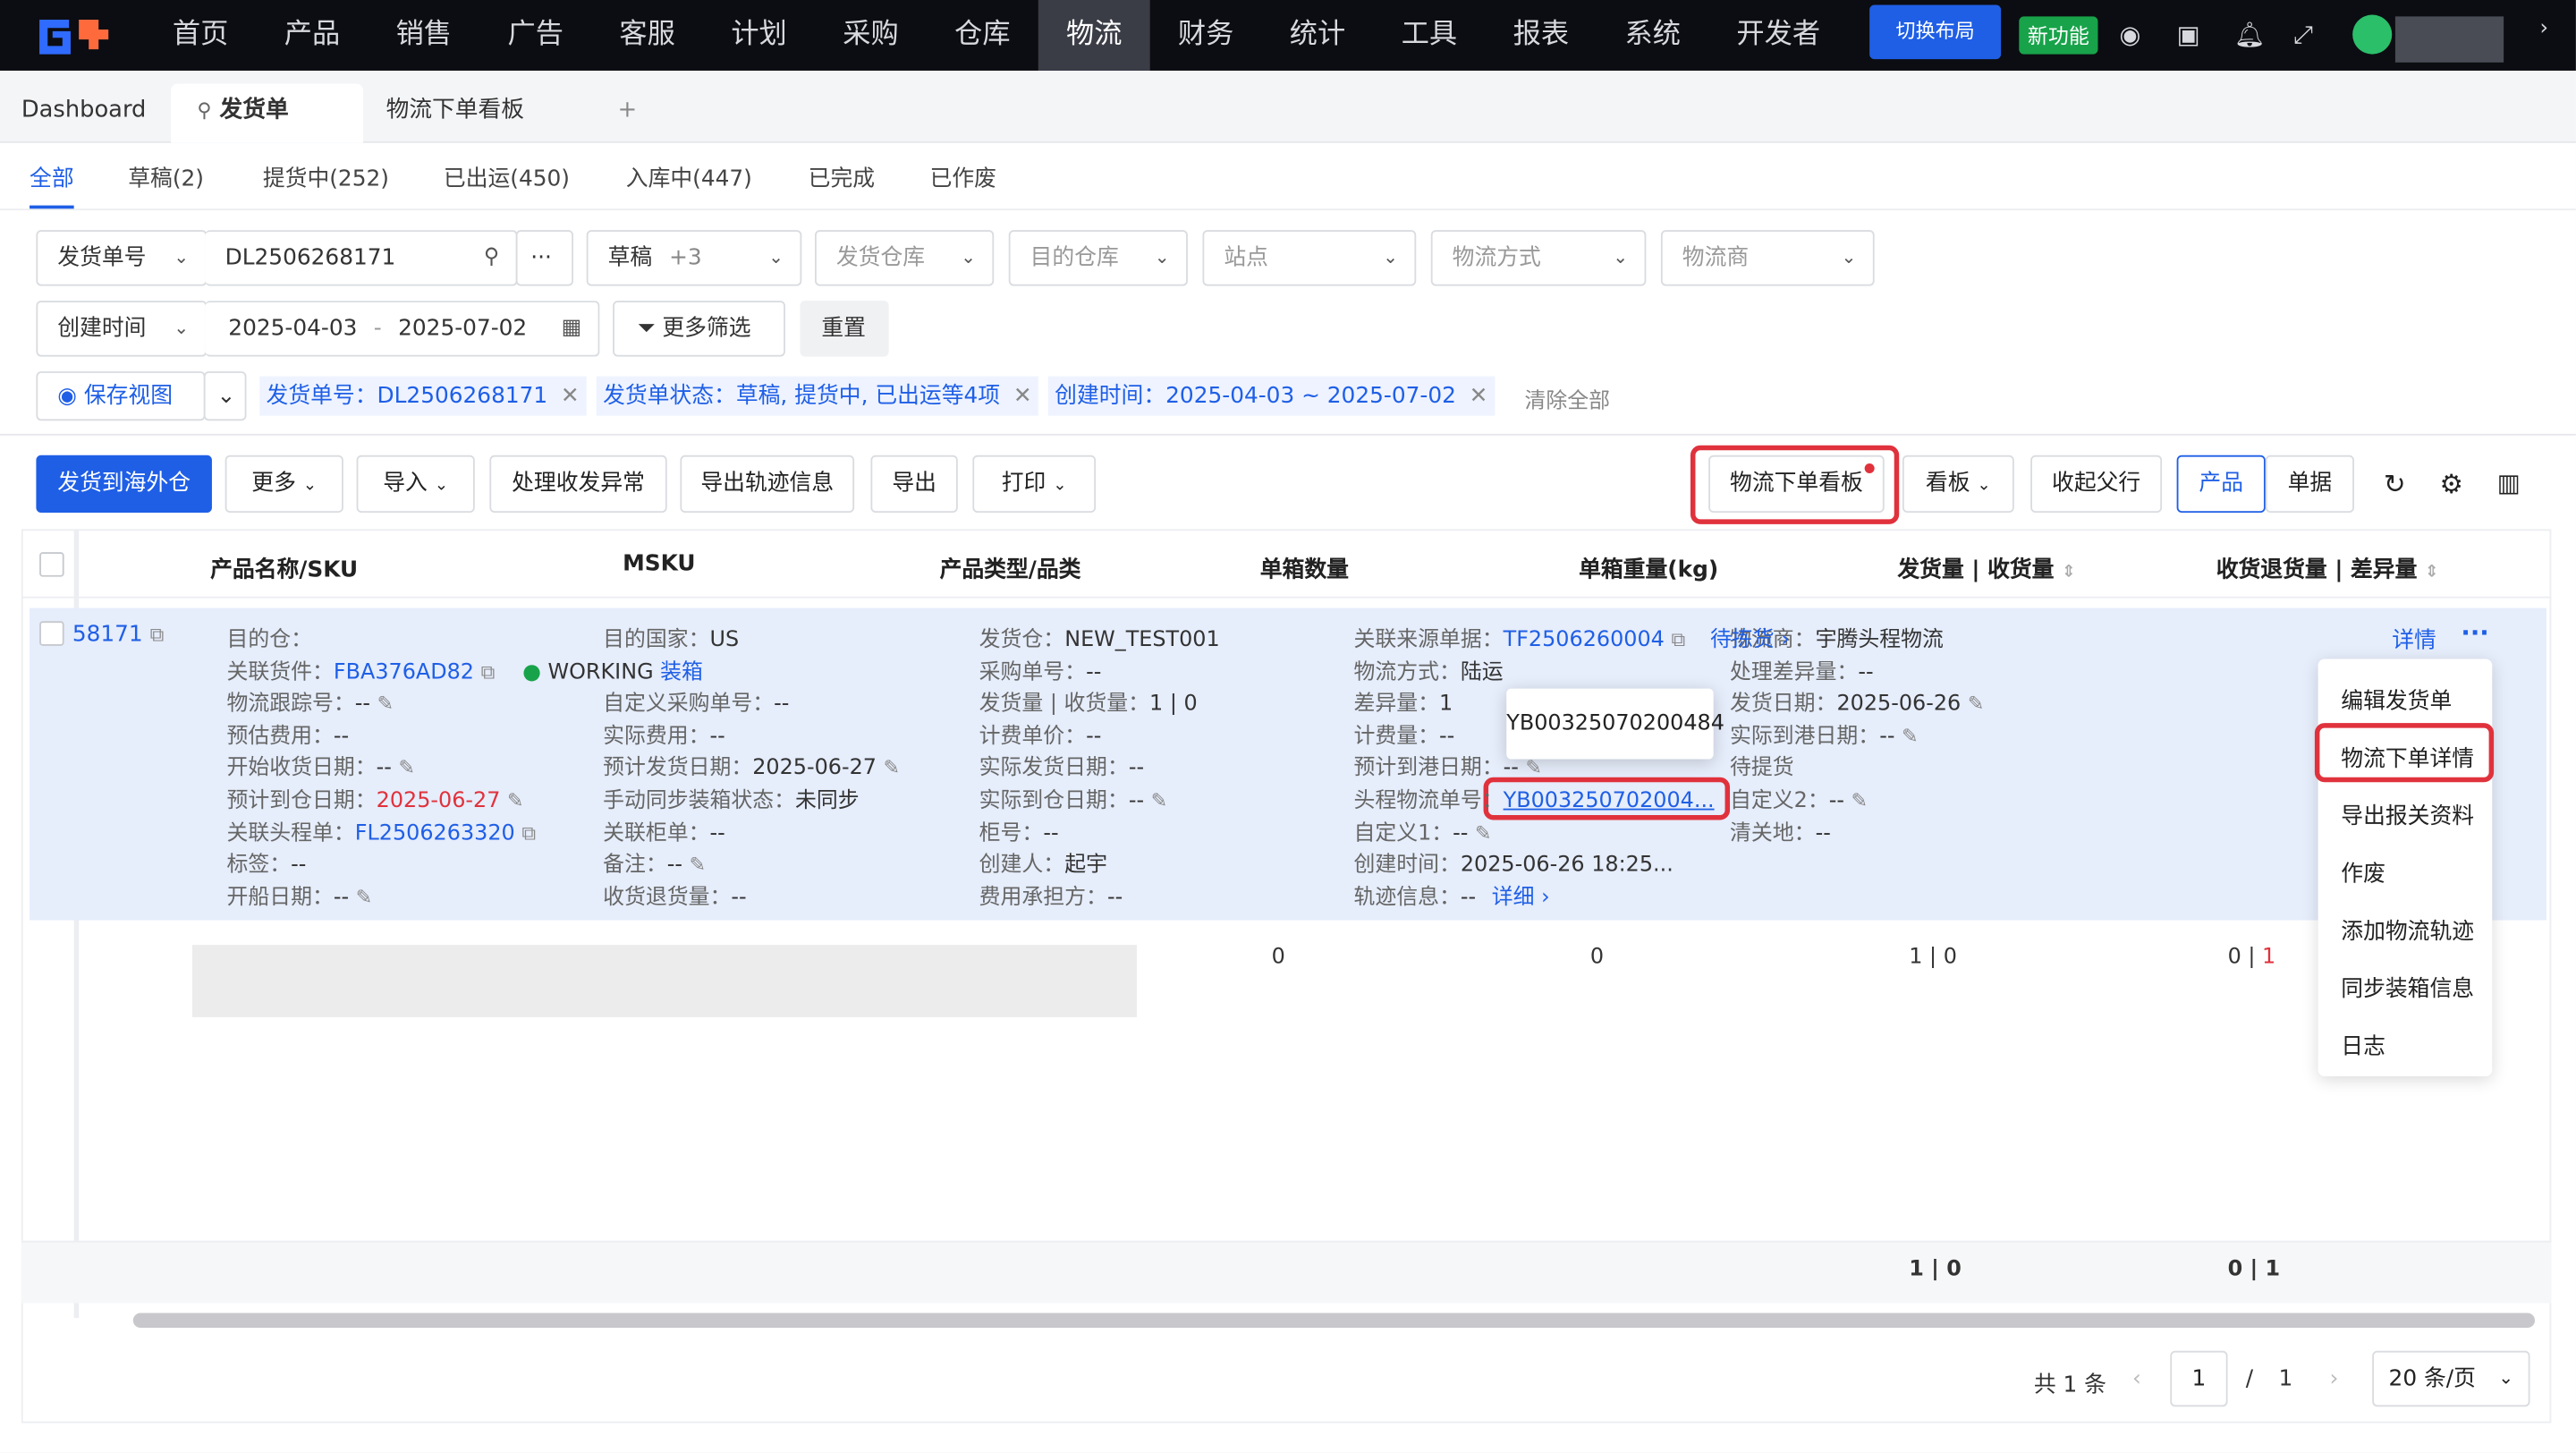 This screenshot has height=1453, width=2576. What do you see at coordinates (628, 113) in the screenshot?
I see `add-tab-button: +` at bounding box center [628, 113].